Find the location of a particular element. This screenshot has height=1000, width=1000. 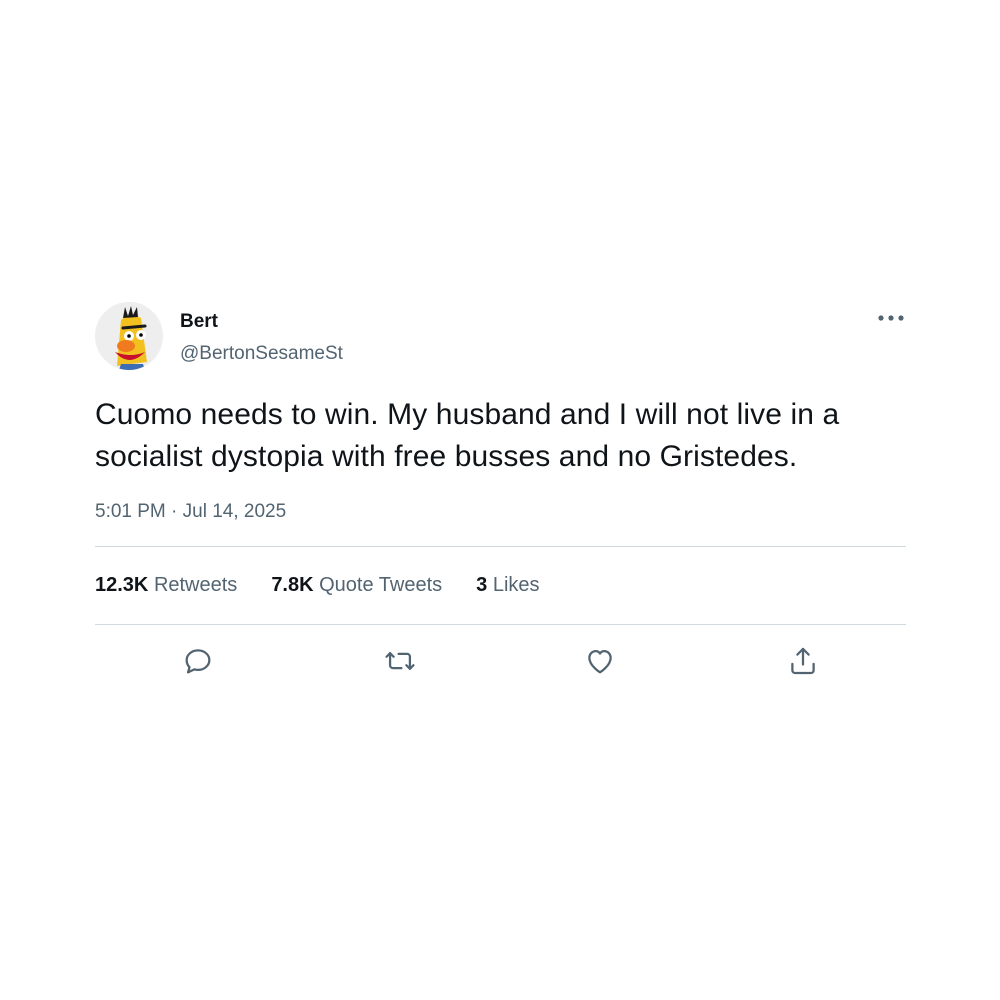

quote-tweets-count: 7.8K is located at coordinates (292, 585).